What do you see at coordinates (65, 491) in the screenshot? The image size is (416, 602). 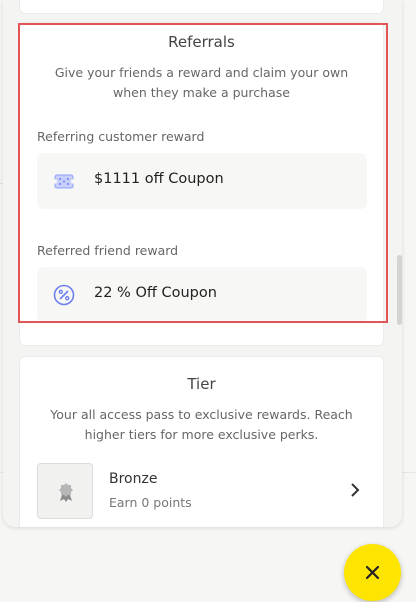 I see `tier-badge` at bounding box center [65, 491].